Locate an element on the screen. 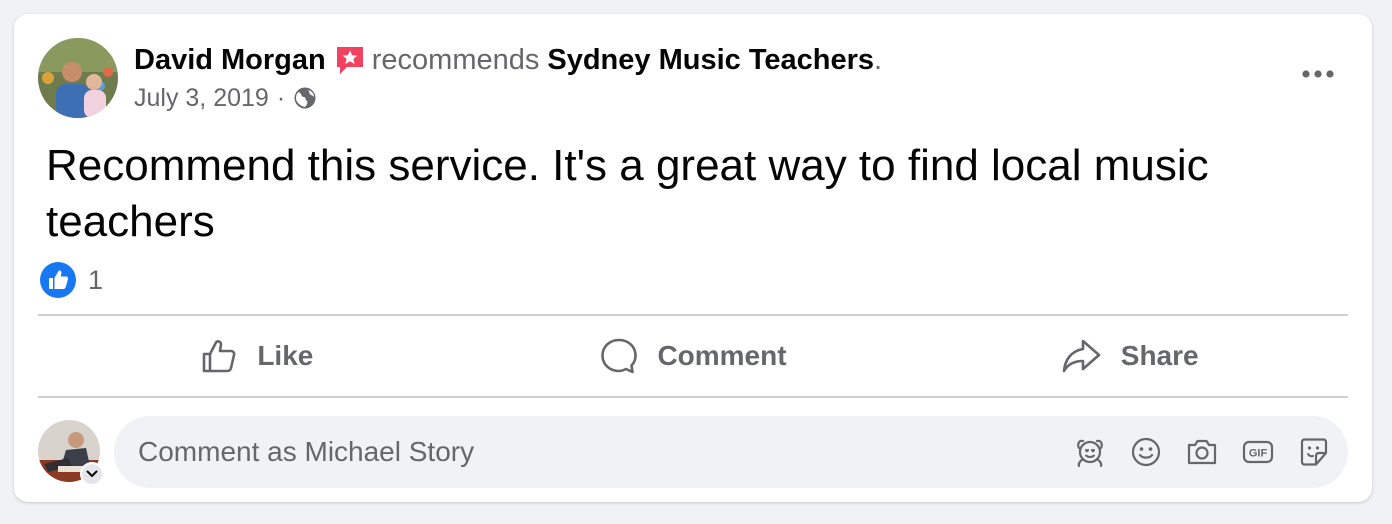  reaction-count: 1 is located at coordinates (96, 279).